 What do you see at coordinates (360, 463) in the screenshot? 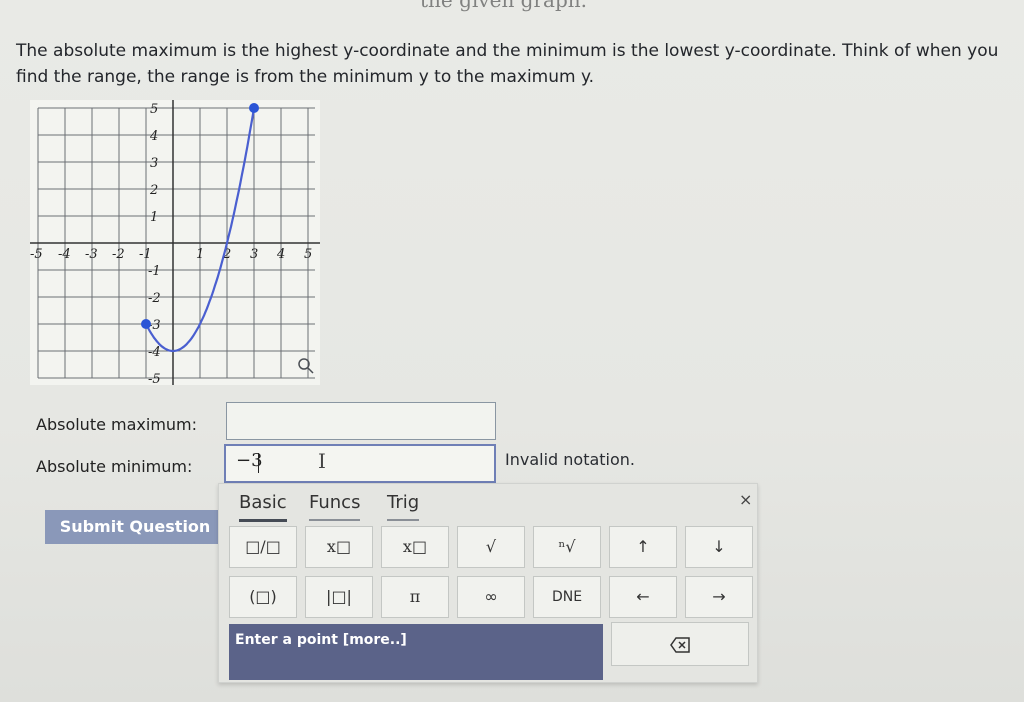
I see `min-input: −3` at bounding box center [360, 463].